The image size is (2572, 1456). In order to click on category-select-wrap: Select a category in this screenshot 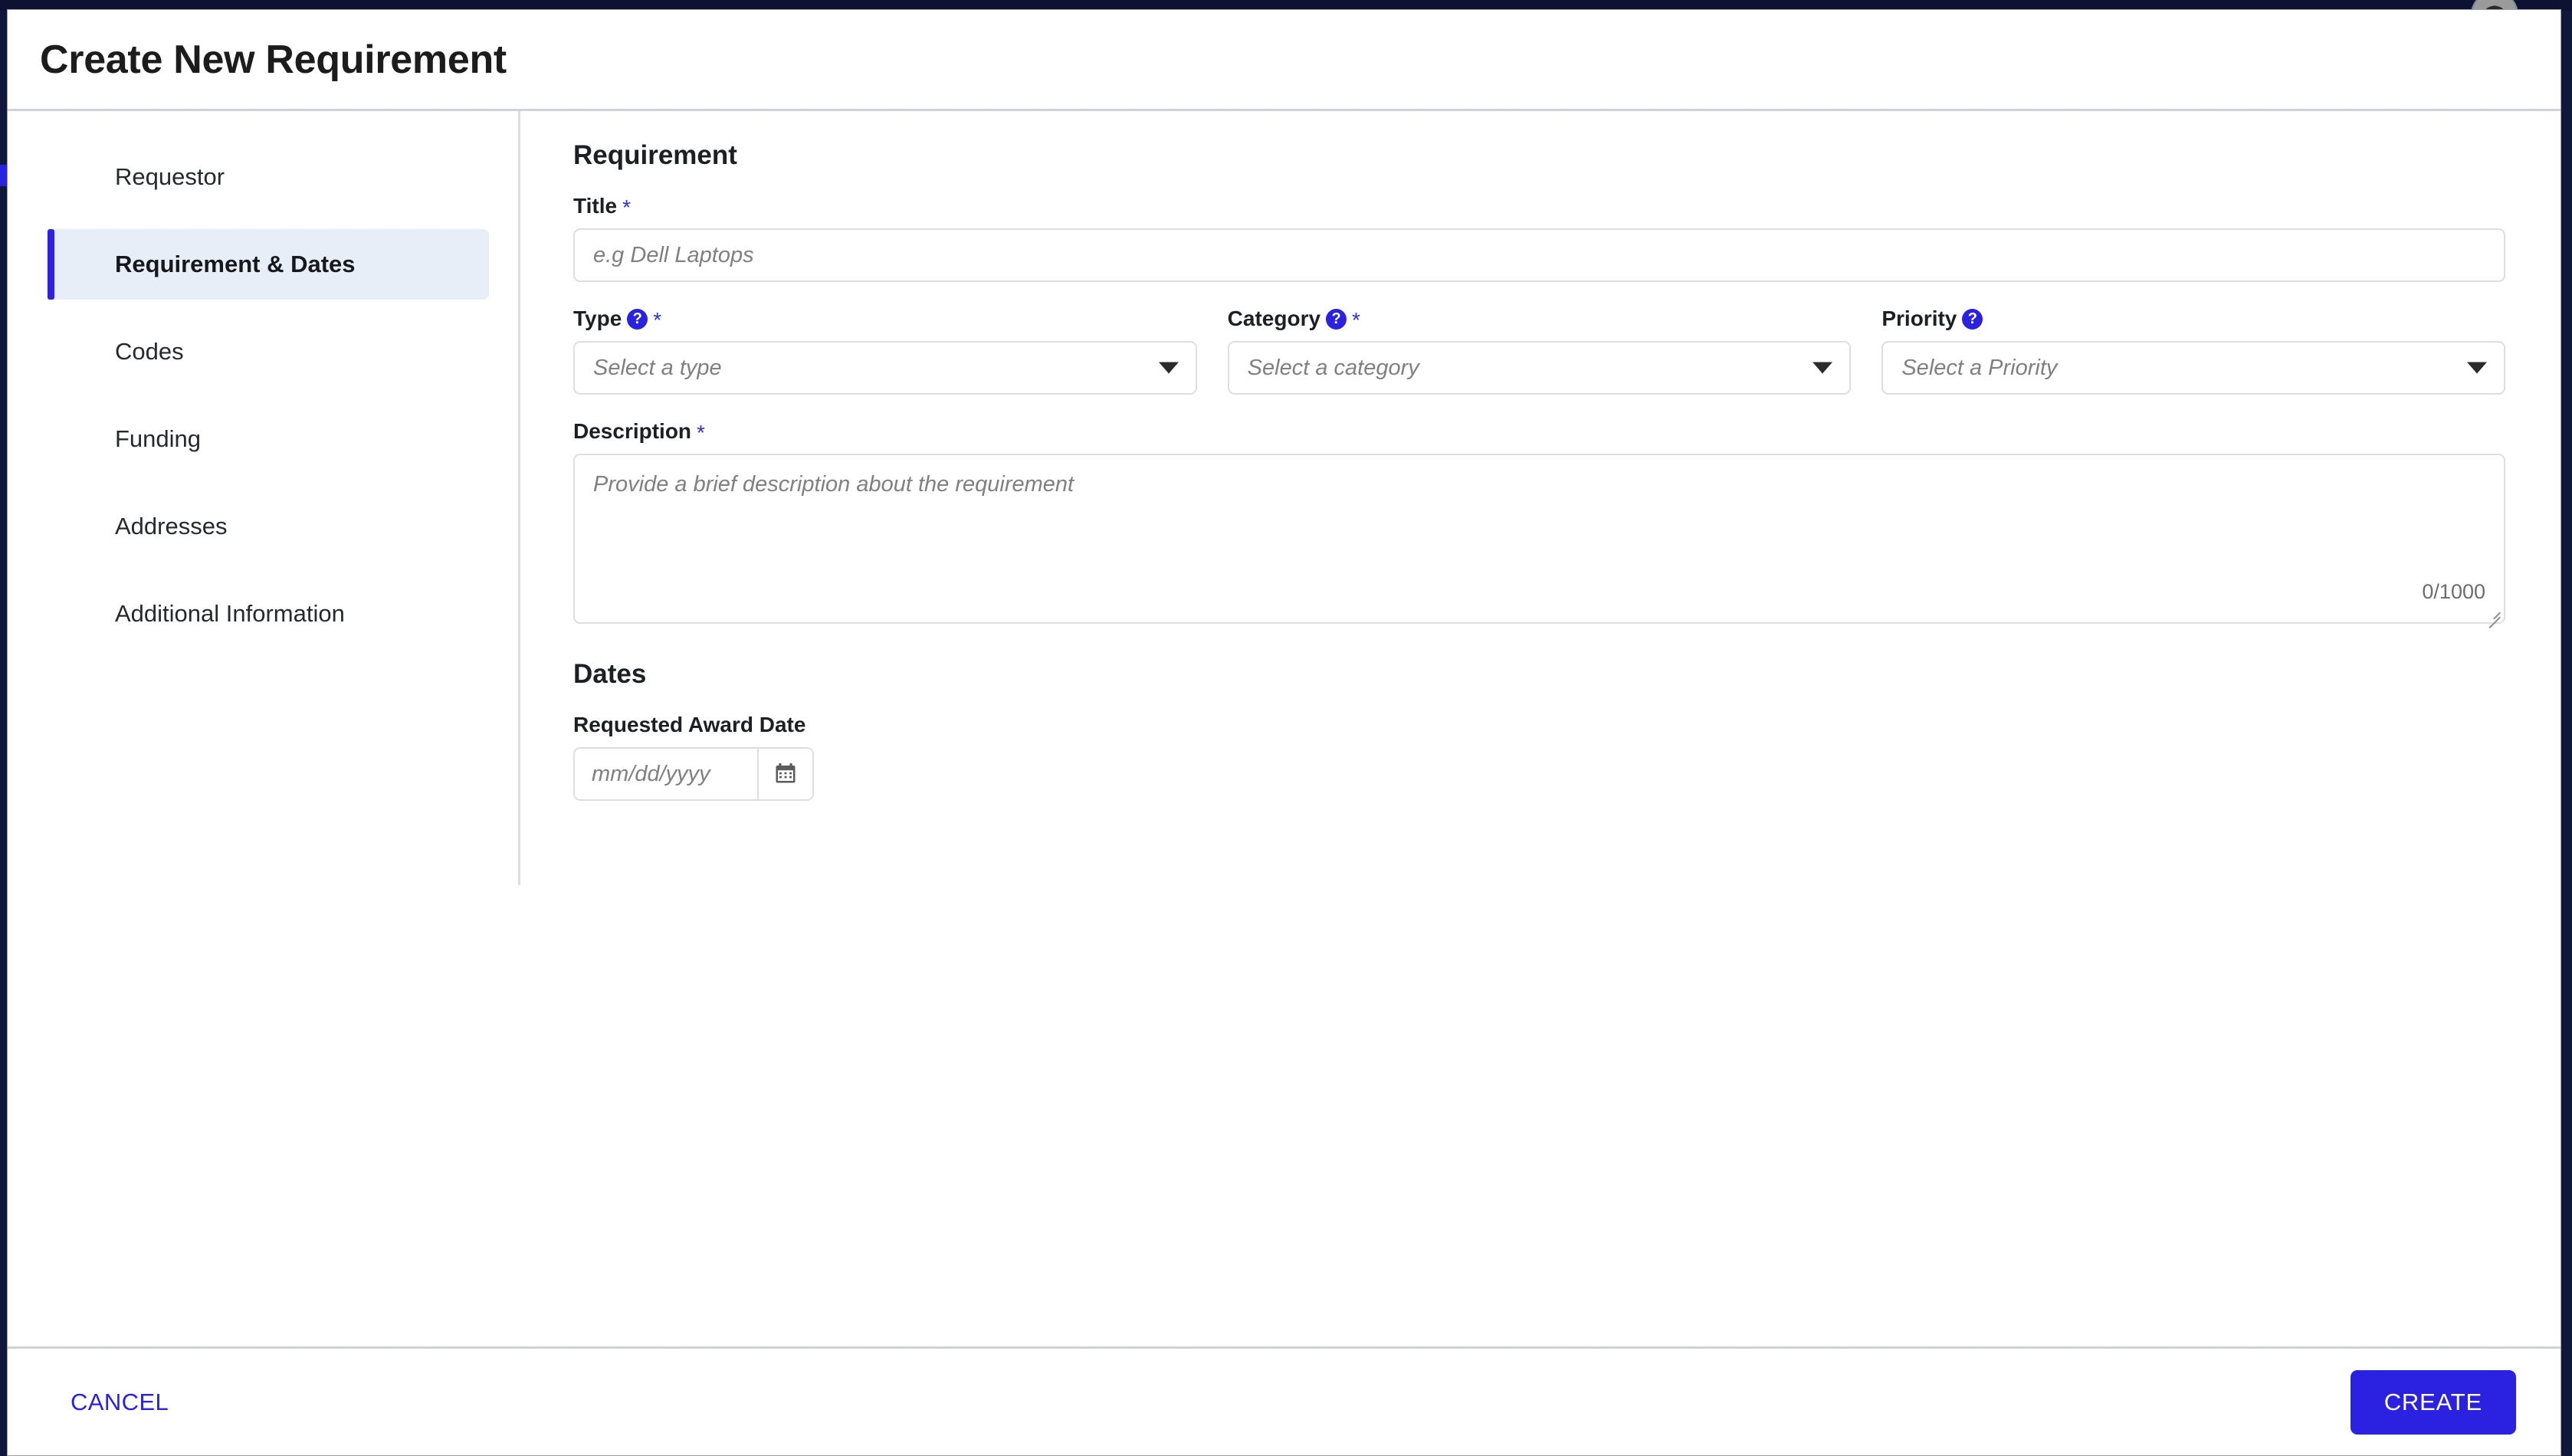, I will do `click(1539, 368)`.